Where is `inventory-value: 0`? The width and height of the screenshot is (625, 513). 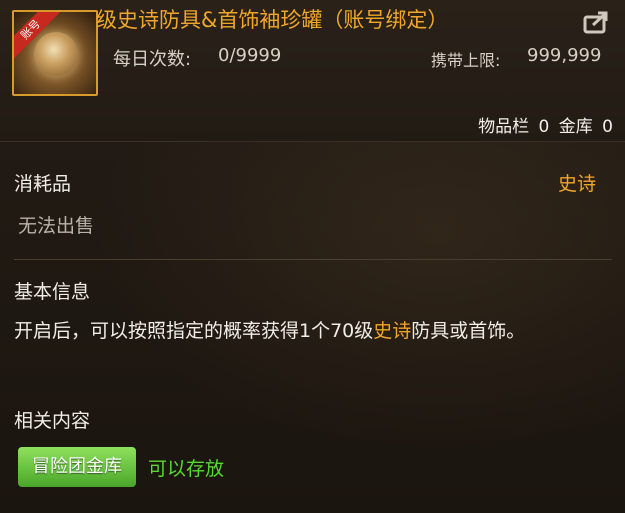 inventory-value: 0 is located at coordinates (544, 127).